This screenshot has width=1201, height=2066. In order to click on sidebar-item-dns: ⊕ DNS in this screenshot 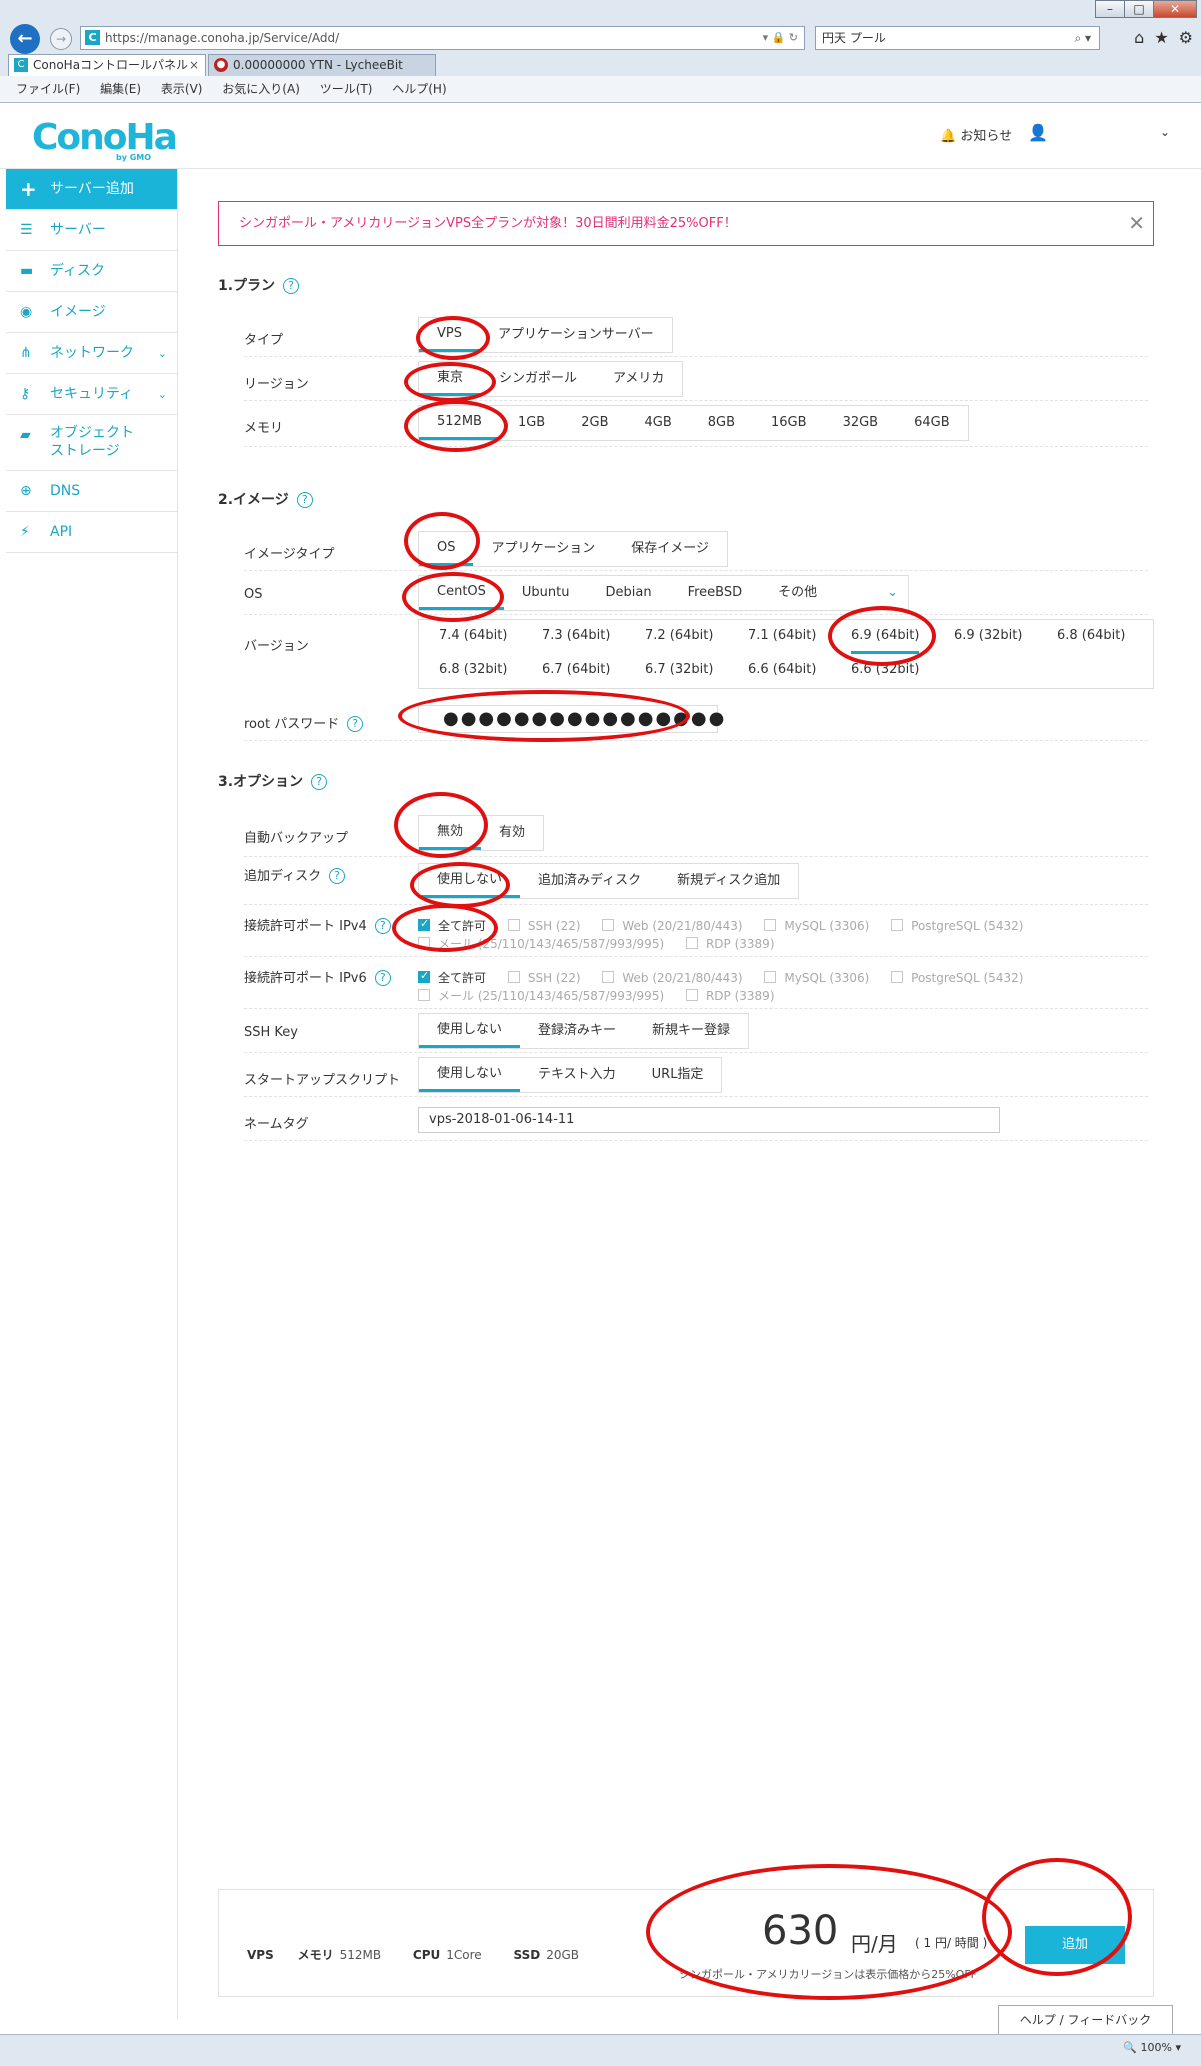, I will do `click(91, 491)`.